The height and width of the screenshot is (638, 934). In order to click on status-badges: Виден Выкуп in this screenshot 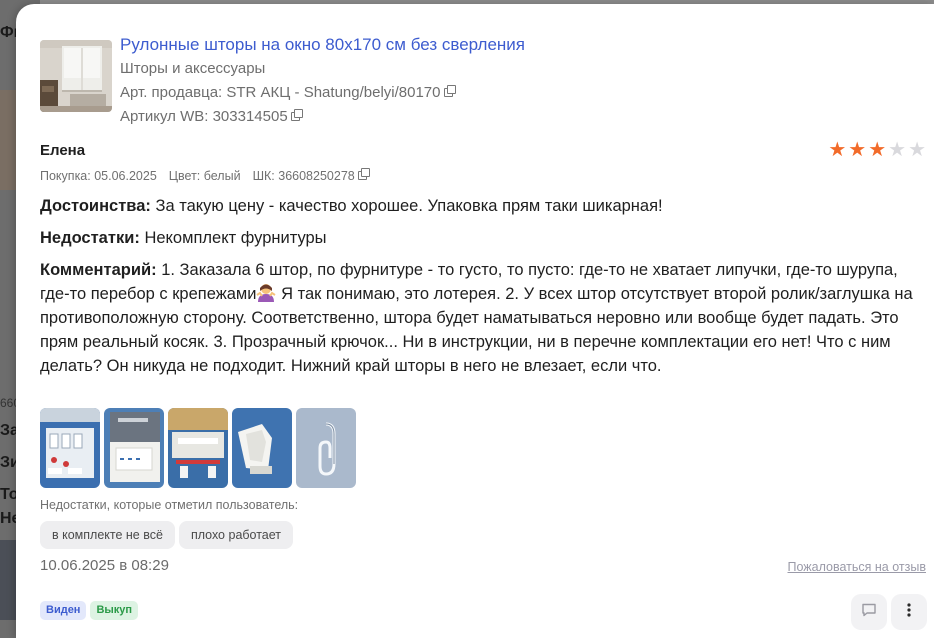, I will do `click(89, 610)`.